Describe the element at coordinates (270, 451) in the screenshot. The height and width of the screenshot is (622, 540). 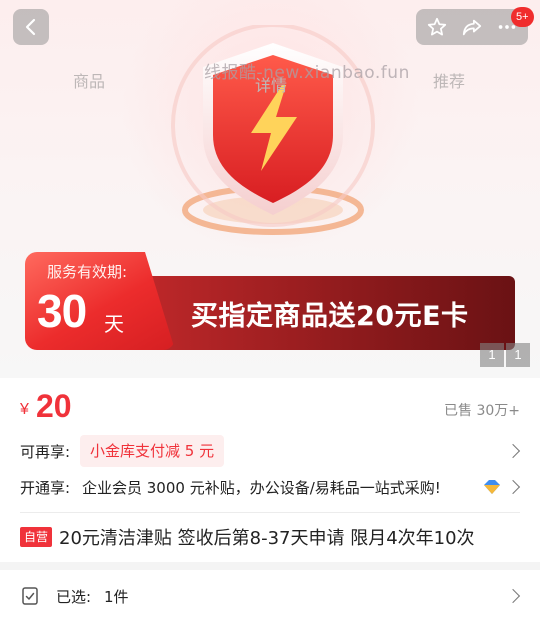
I see `extra-discount-row: 可再享: 小金库支付减 5 元` at that location.